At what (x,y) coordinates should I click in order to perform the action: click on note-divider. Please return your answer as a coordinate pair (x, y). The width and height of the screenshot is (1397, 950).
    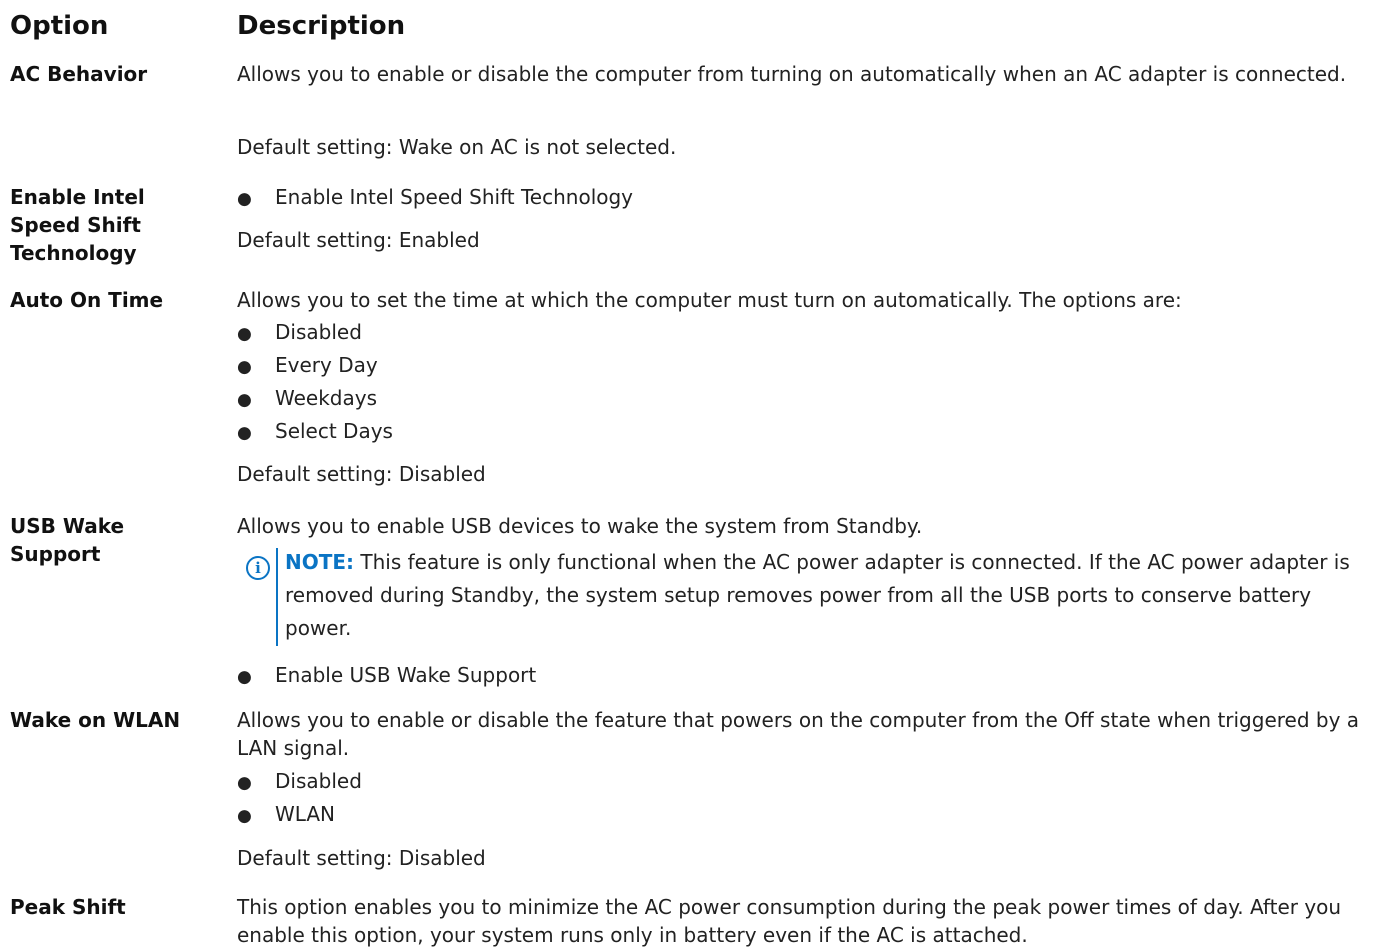
    Looking at the image, I should click on (277, 597).